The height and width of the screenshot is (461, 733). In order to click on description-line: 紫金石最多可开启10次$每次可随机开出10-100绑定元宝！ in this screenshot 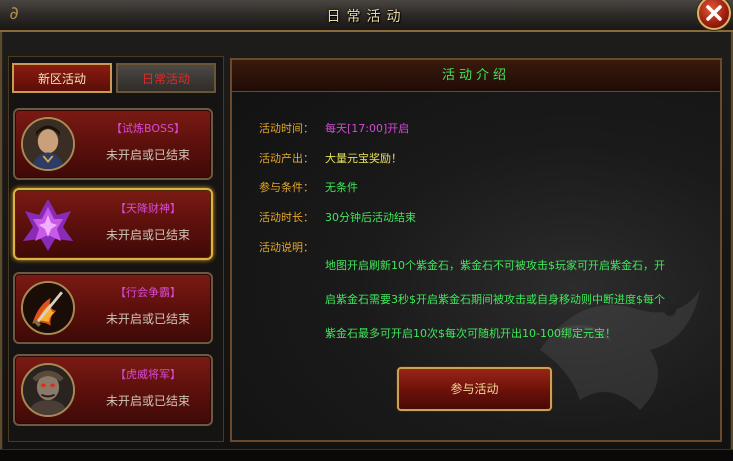, I will do `click(470, 333)`.